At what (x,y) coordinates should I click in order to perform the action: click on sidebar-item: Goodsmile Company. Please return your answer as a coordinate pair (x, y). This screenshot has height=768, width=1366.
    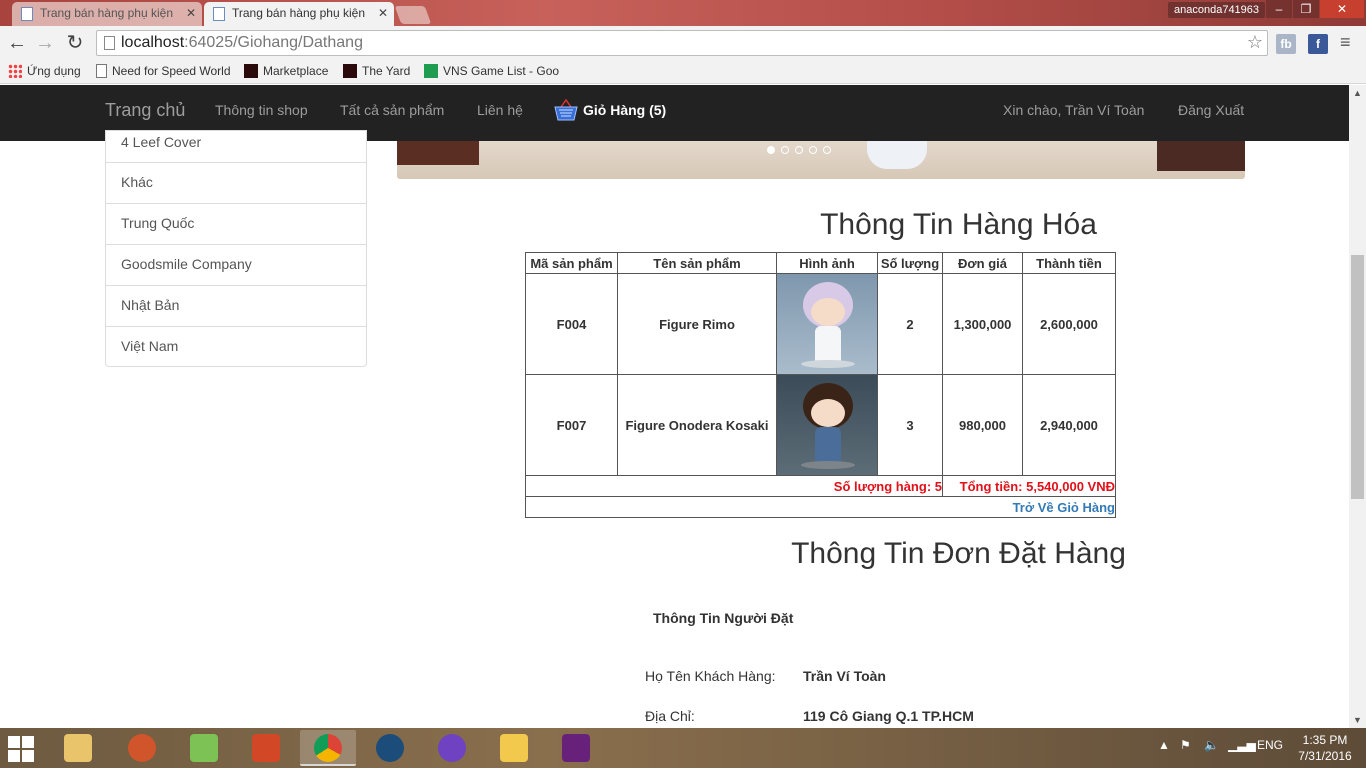
    Looking at the image, I should click on (236, 265).